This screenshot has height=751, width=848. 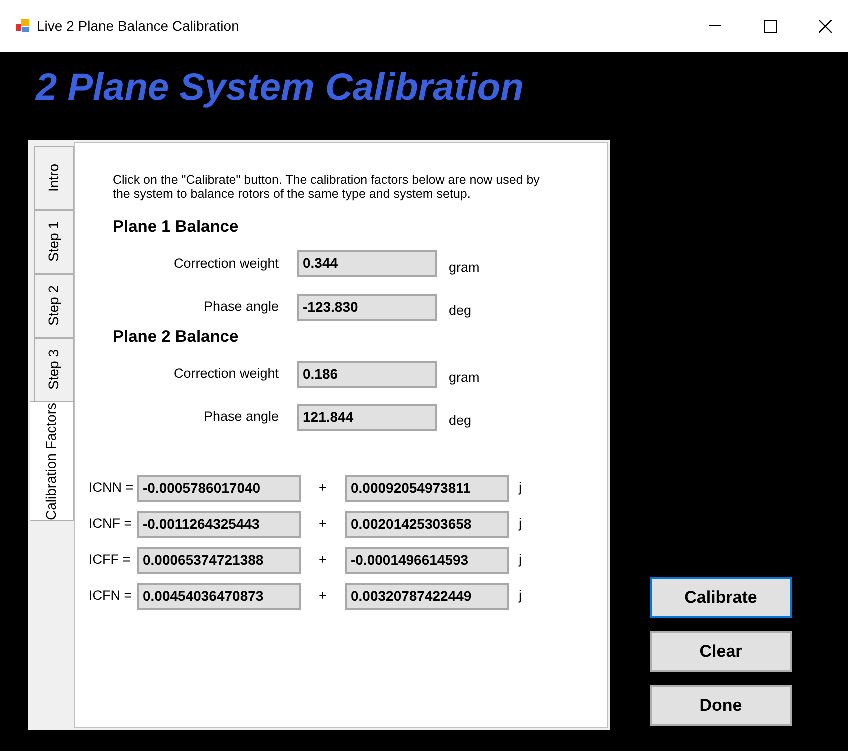 What do you see at coordinates (219, 524) in the screenshot?
I see `value-field: -0.0011264325443` at bounding box center [219, 524].